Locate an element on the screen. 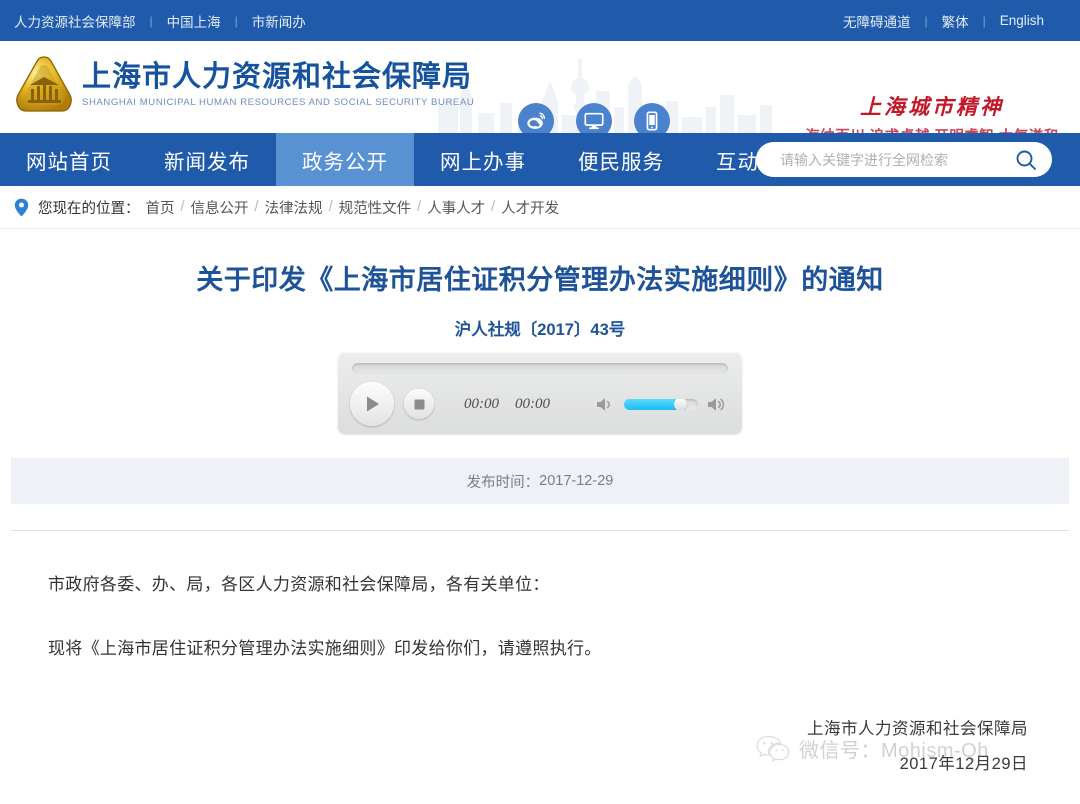 The image size is (1080, 804). volume-control is located at coordinates (662, 404).